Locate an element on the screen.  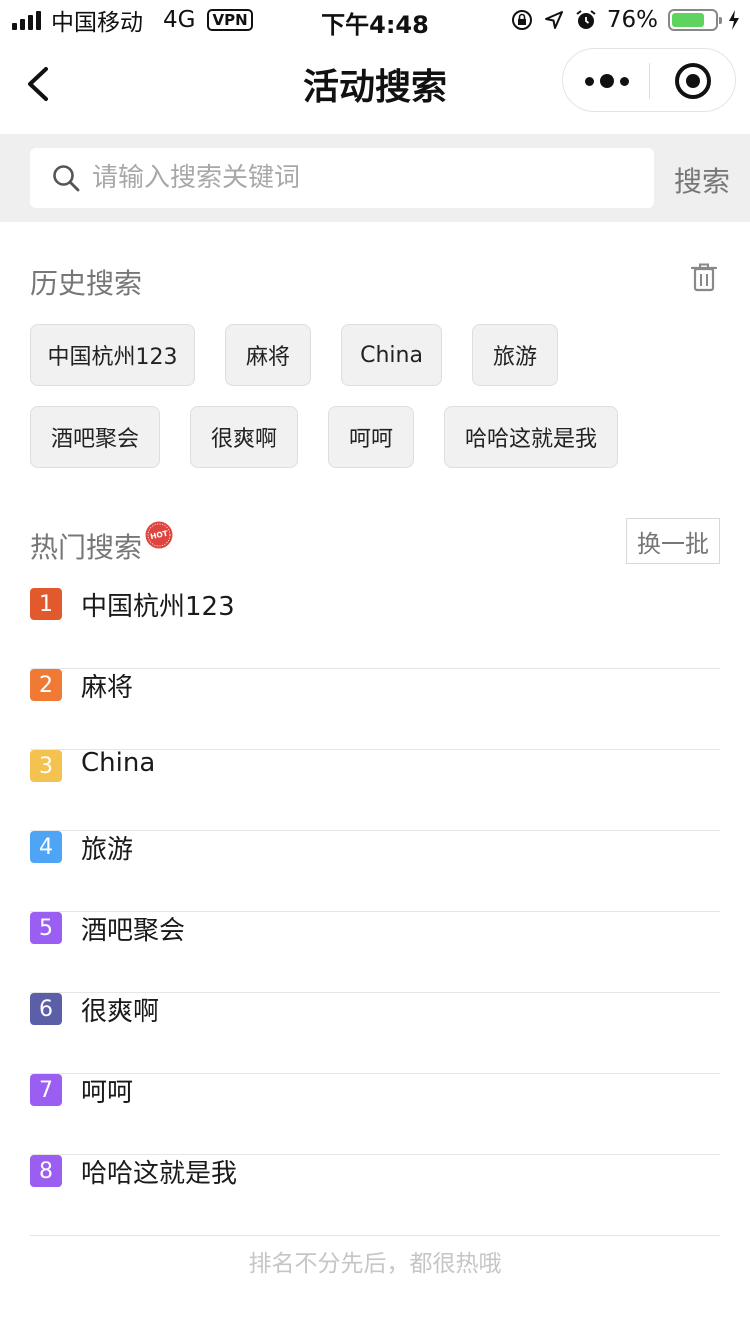
rank-badge: 4 is located at coordinates (46, 847).